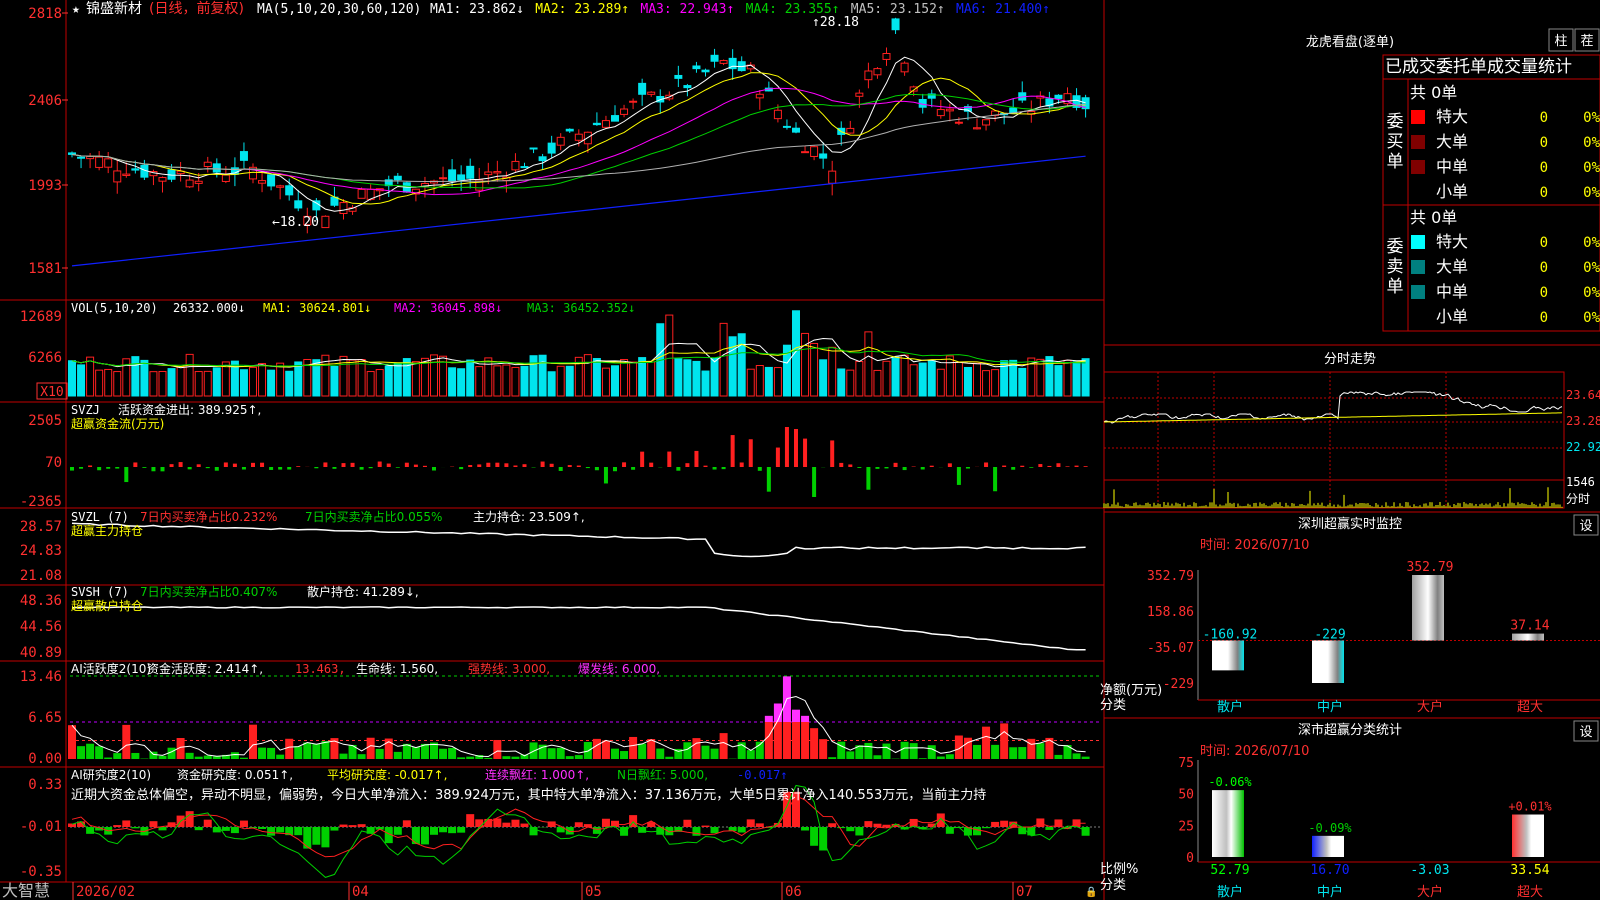 The image size is (1600, 900). I want to click on ai2-text2: 平均研究度: -0.017↑,, so click(387, 774).